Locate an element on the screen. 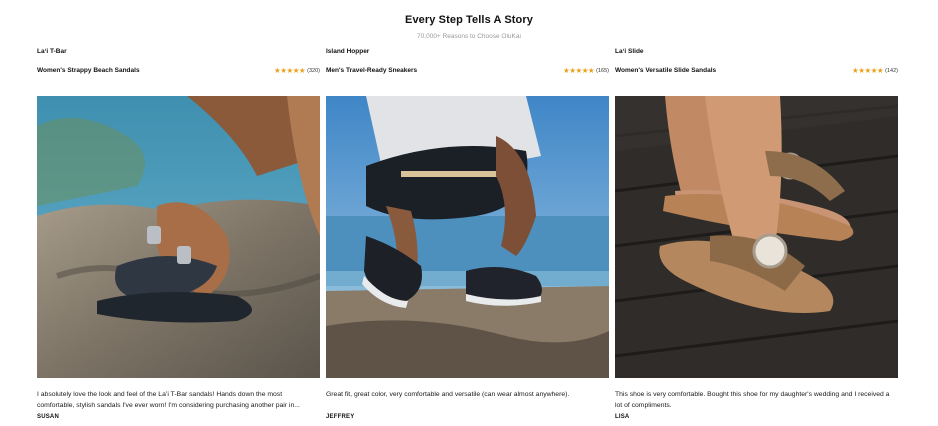  product-rating: ★★★★★ (320) is located at coordinates (297, 70).